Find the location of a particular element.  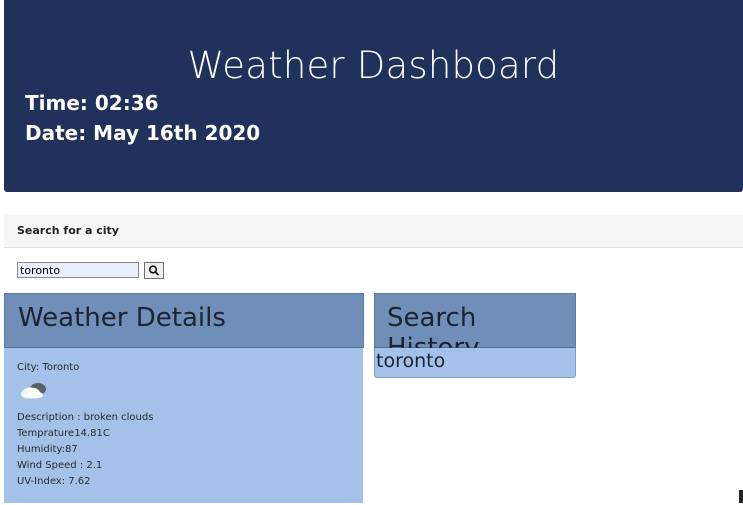

city-name: City: Toronto is located at coordinates (48, 367).